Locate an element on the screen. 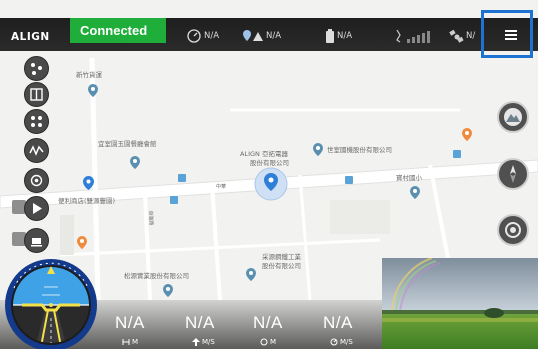 This screenshot has height=349, width=538. battery-stat: N/A is located at coordinates (338, 36).